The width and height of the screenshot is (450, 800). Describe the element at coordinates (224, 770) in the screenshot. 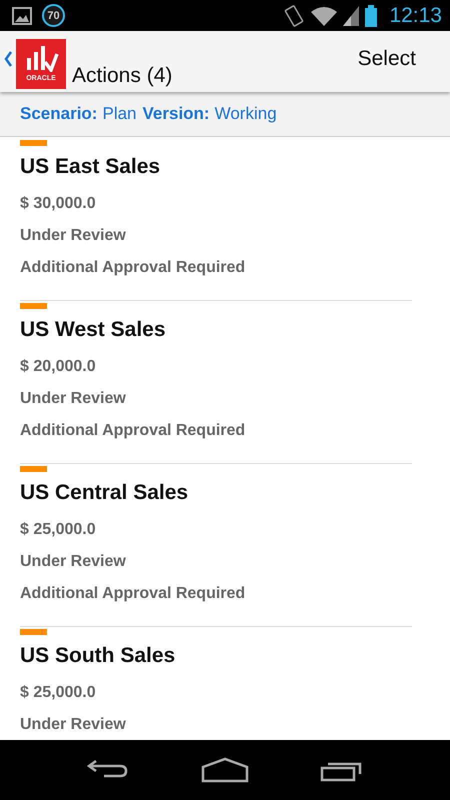

I see `home-icon` at that location.